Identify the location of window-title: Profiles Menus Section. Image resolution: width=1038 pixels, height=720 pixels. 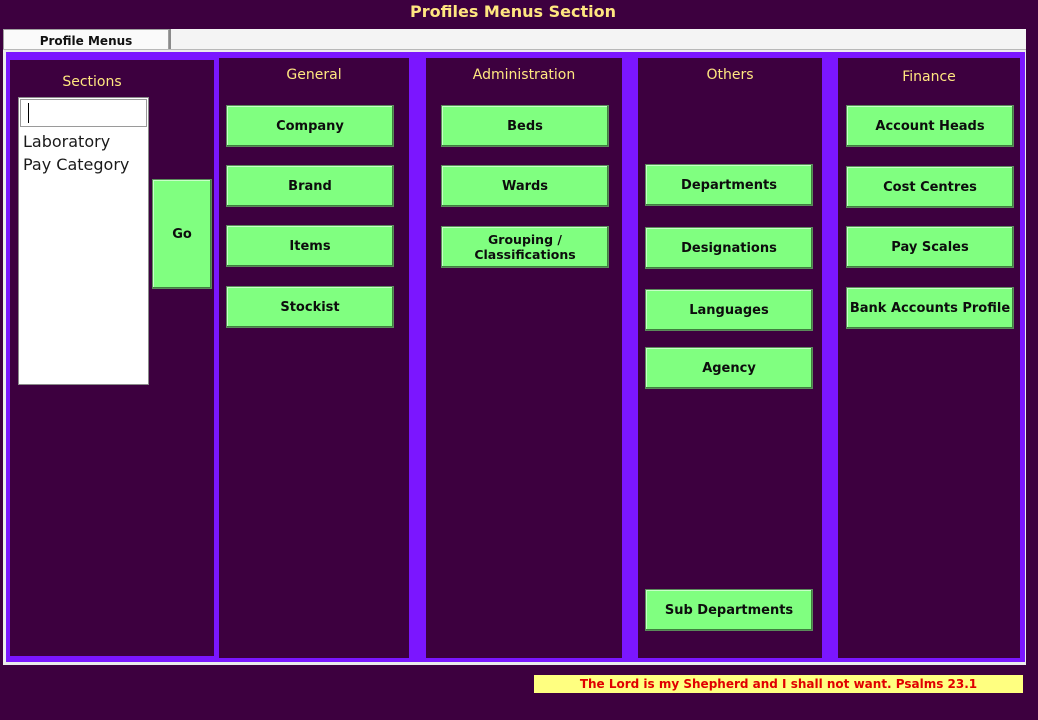
(513, 11).